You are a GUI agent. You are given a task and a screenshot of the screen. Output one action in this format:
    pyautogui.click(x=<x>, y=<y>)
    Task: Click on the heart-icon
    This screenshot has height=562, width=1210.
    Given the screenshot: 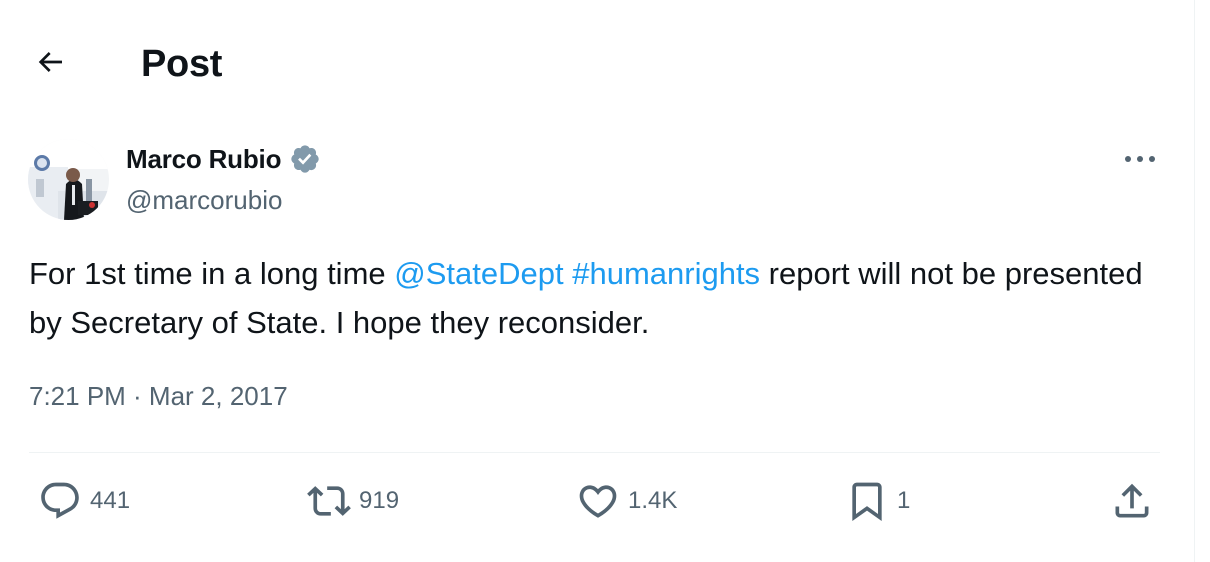 What is the action you would take?
    pyautogui.click(x=598, y=501)
    